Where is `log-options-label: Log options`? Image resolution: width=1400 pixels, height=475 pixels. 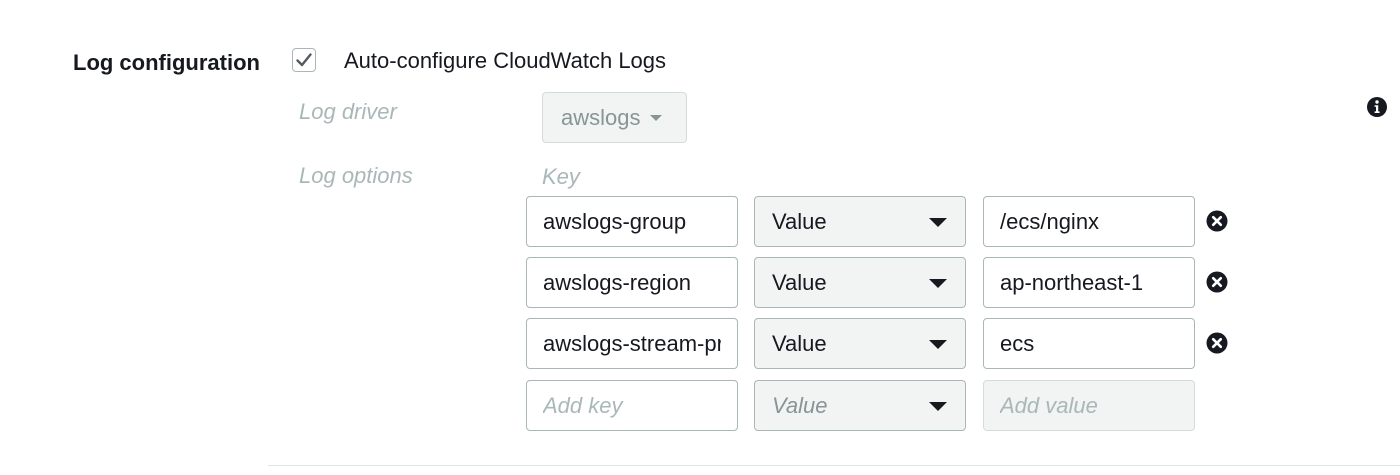
log-options-label: Log options is located at coordinates (356, 175).